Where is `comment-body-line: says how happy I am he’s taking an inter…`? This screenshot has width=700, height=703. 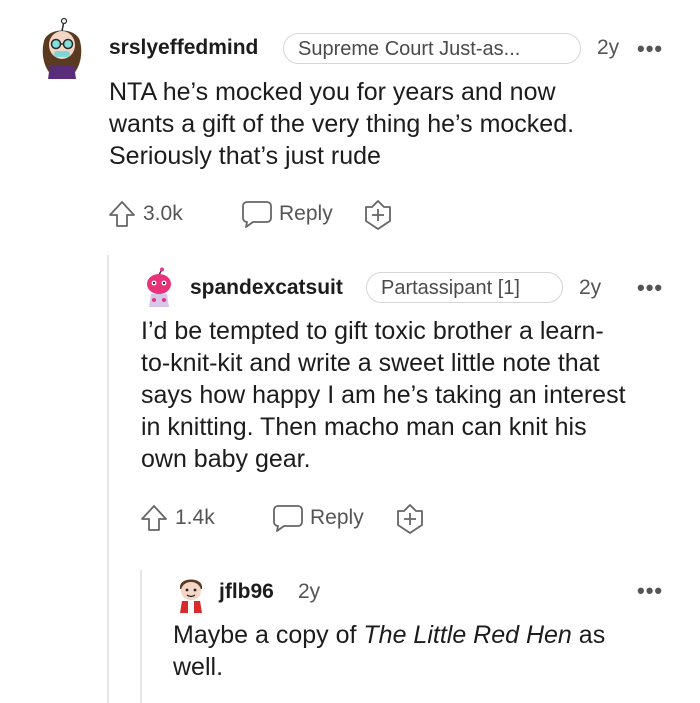 comment-body-line: says how happy I am he’s taking an inter… is located at coordinates (383, 395).